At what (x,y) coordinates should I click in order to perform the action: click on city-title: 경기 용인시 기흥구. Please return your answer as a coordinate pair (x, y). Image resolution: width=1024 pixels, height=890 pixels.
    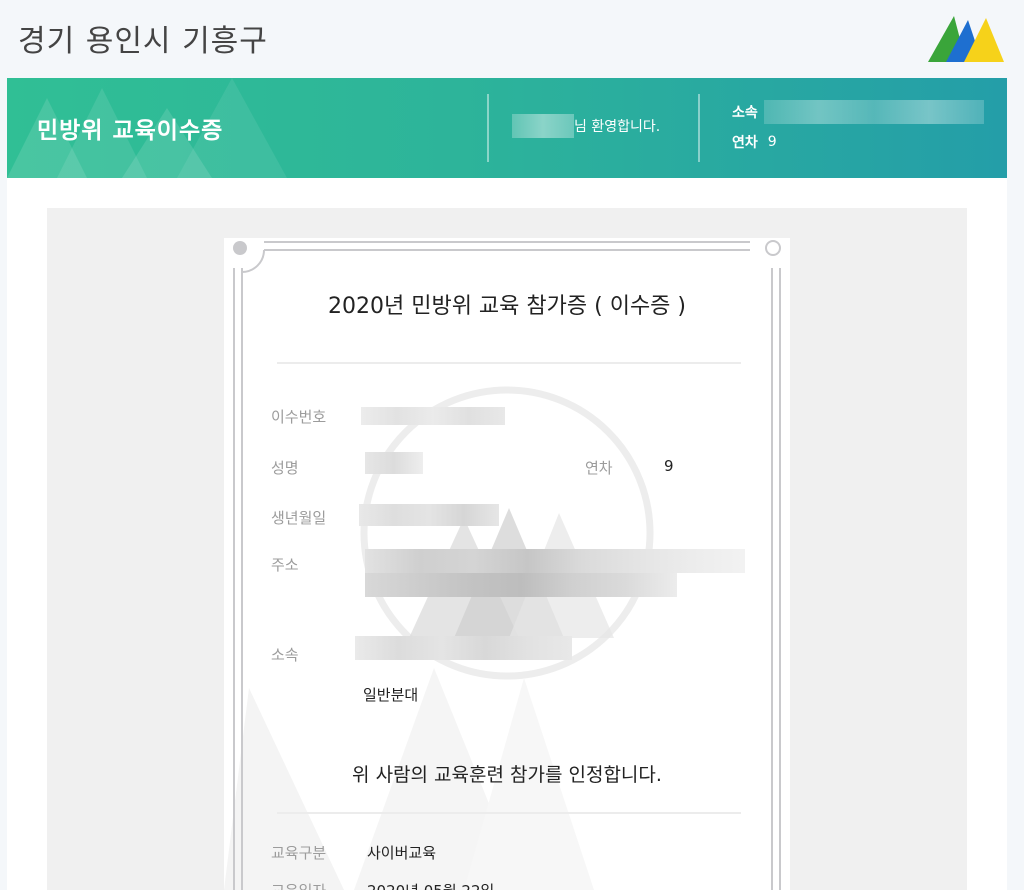
    Looking at the image, I should click on (143, 41).